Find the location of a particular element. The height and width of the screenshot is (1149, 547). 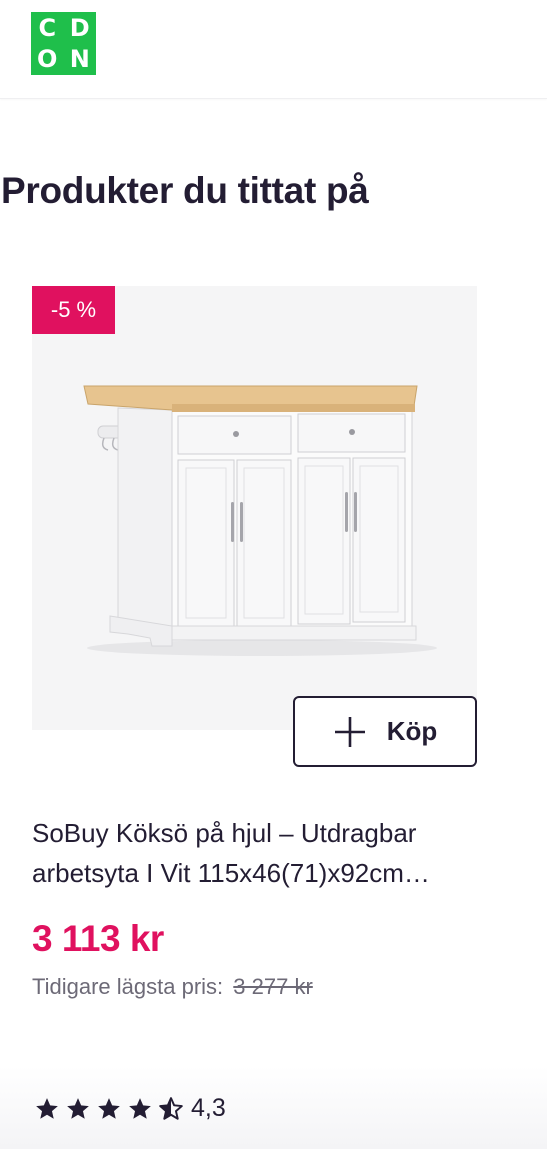

star-half-icon is located at coordinates (171, 1108).